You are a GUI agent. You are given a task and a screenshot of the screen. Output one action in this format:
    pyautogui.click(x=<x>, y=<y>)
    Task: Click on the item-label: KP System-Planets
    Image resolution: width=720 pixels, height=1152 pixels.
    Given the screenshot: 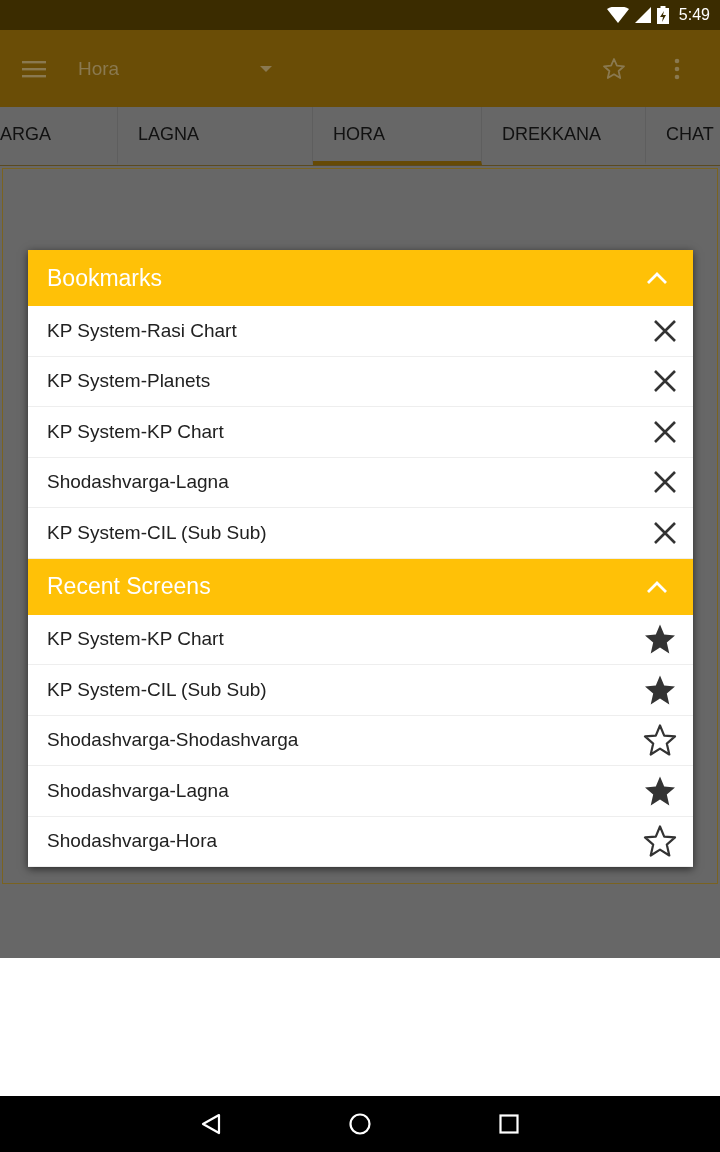 What is the action you would take?
    pyautogui.click(x=129, y=381)
    